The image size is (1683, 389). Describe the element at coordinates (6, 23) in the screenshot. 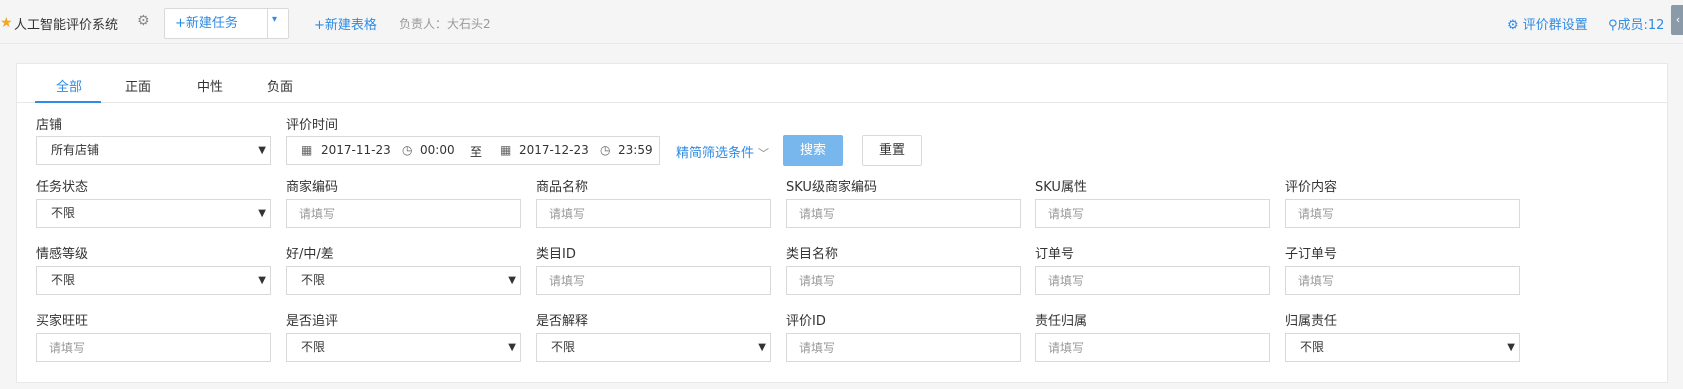

I see `star-icon: ★` at that location.